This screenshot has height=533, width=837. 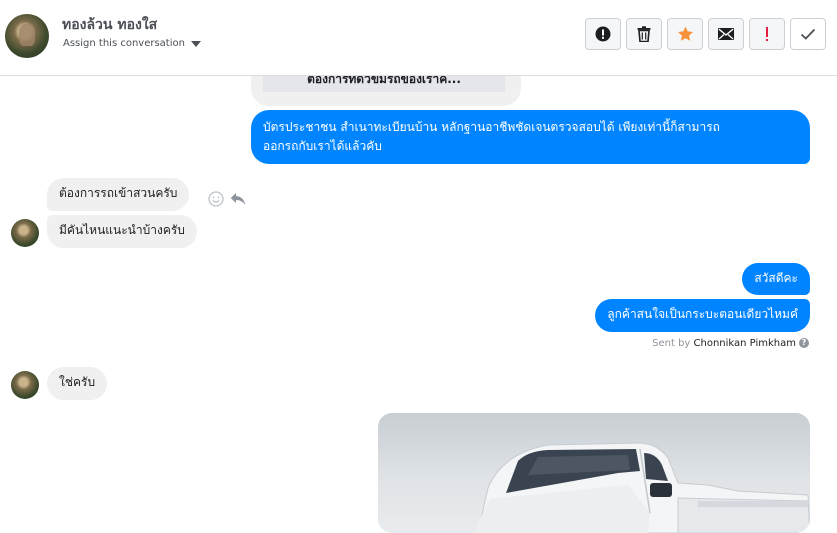 I want to click on message-text: ต้องการรถเข้าสวนครับ, so click(x=118, y=193).